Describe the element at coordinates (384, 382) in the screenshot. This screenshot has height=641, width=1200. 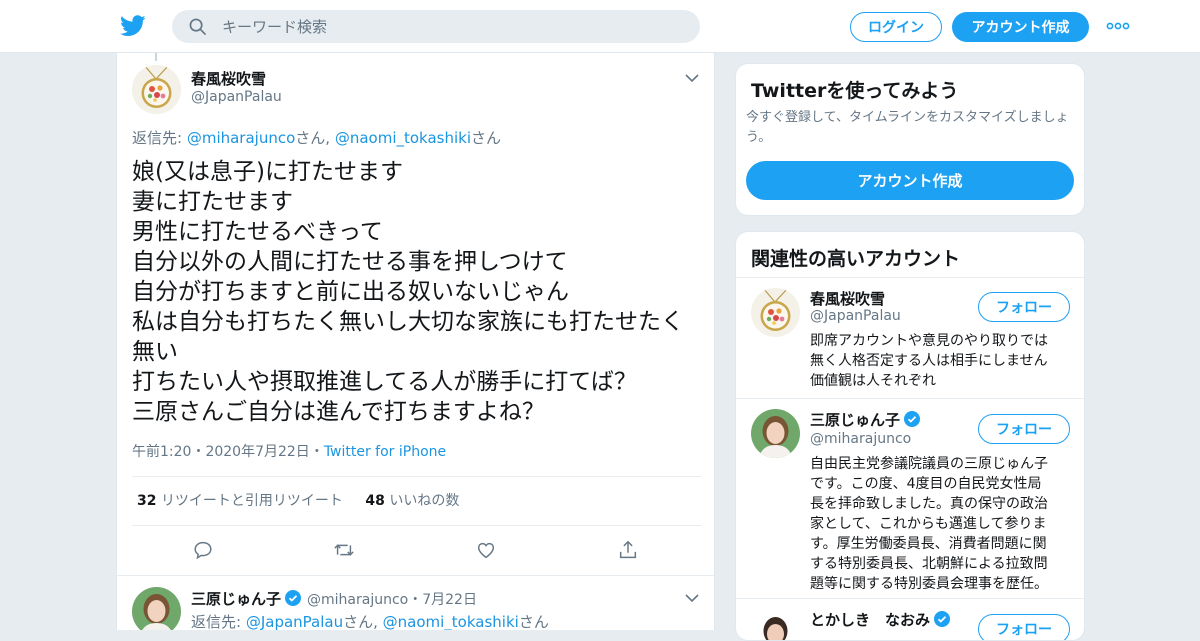
I see `tweet-text-line: 打ちたい人や摂取推進してる人が勝手に打てば？` at that location.